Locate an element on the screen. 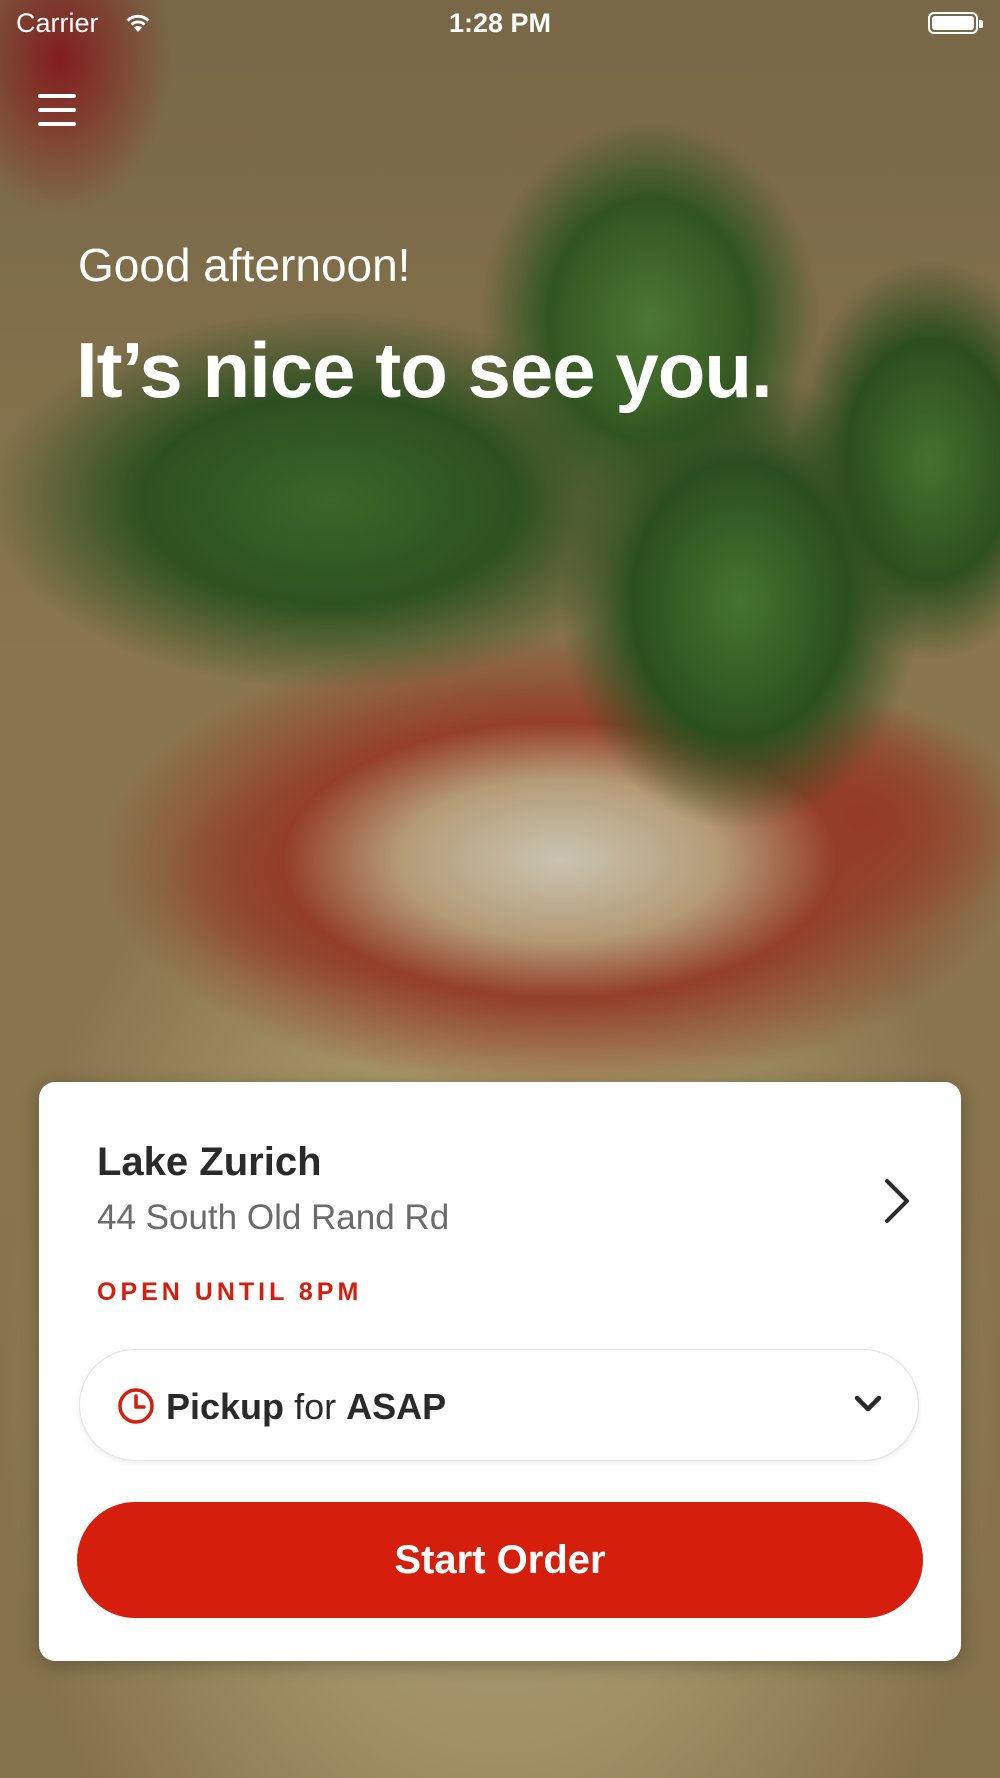 The height and width of the screenshot is (1778, 1000). greeting-text: Good afternoon! is located at coordinates (244, 265).